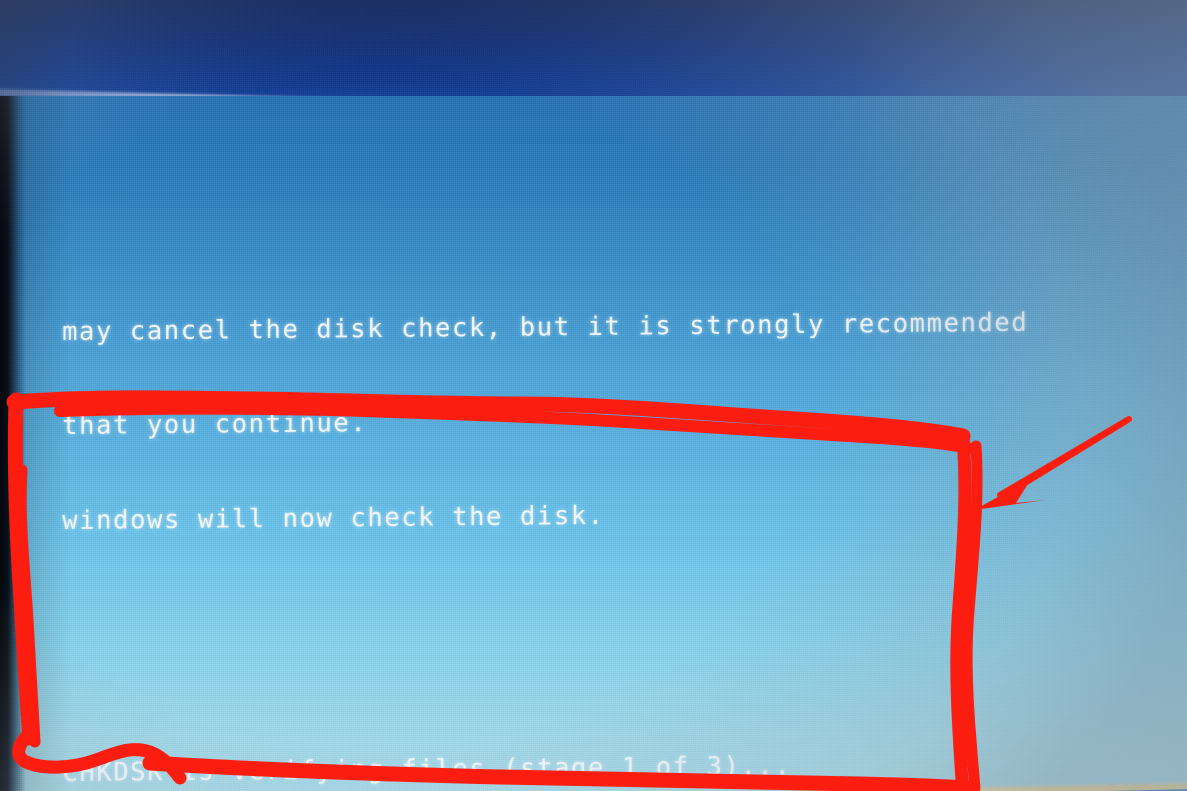 This screenshot has width=1187, height=791. Describe the element at coordinates (333, 518) in the screenshot. I see `console-line-intro-2: windows will now check the disk.` at that location.